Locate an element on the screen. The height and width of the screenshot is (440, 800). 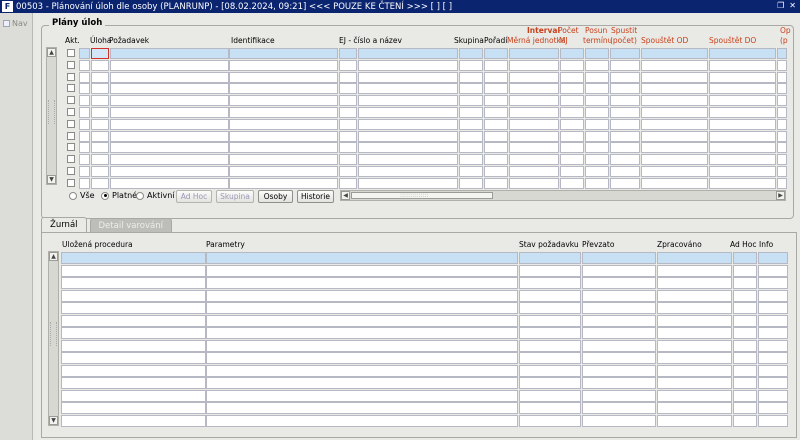
journal-scroll-up-icon: ▲ is located at coordinates (53, 256).